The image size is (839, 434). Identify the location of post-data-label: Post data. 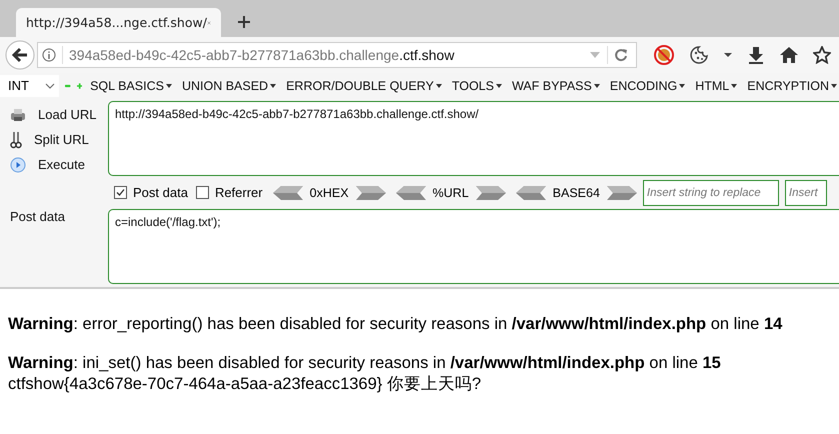
(38, 216).